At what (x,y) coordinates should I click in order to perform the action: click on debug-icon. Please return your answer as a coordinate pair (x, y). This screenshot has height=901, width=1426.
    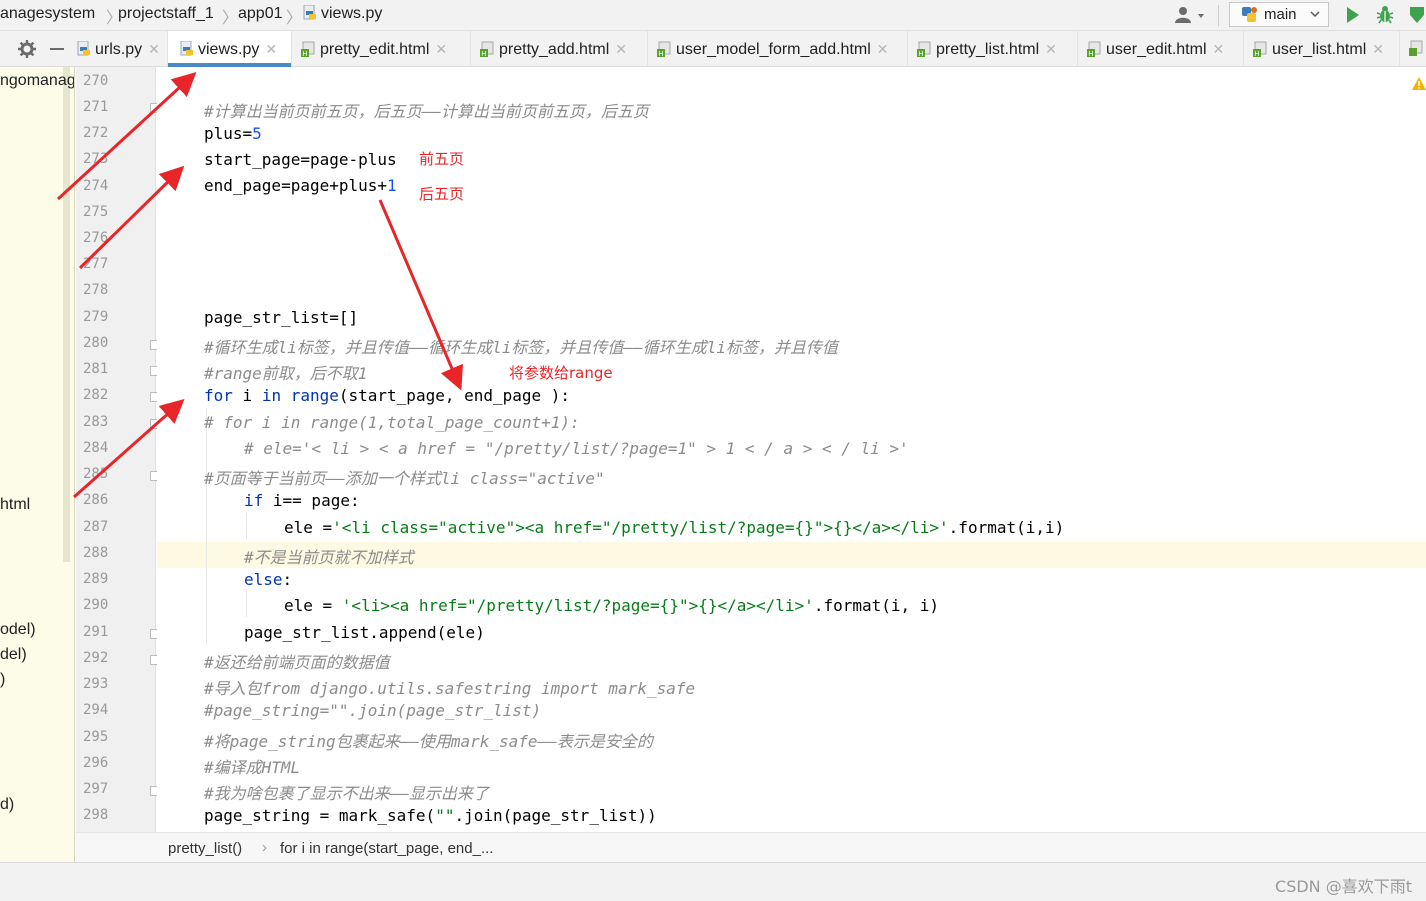
    Looking at the image, I should click on (1385, 15).